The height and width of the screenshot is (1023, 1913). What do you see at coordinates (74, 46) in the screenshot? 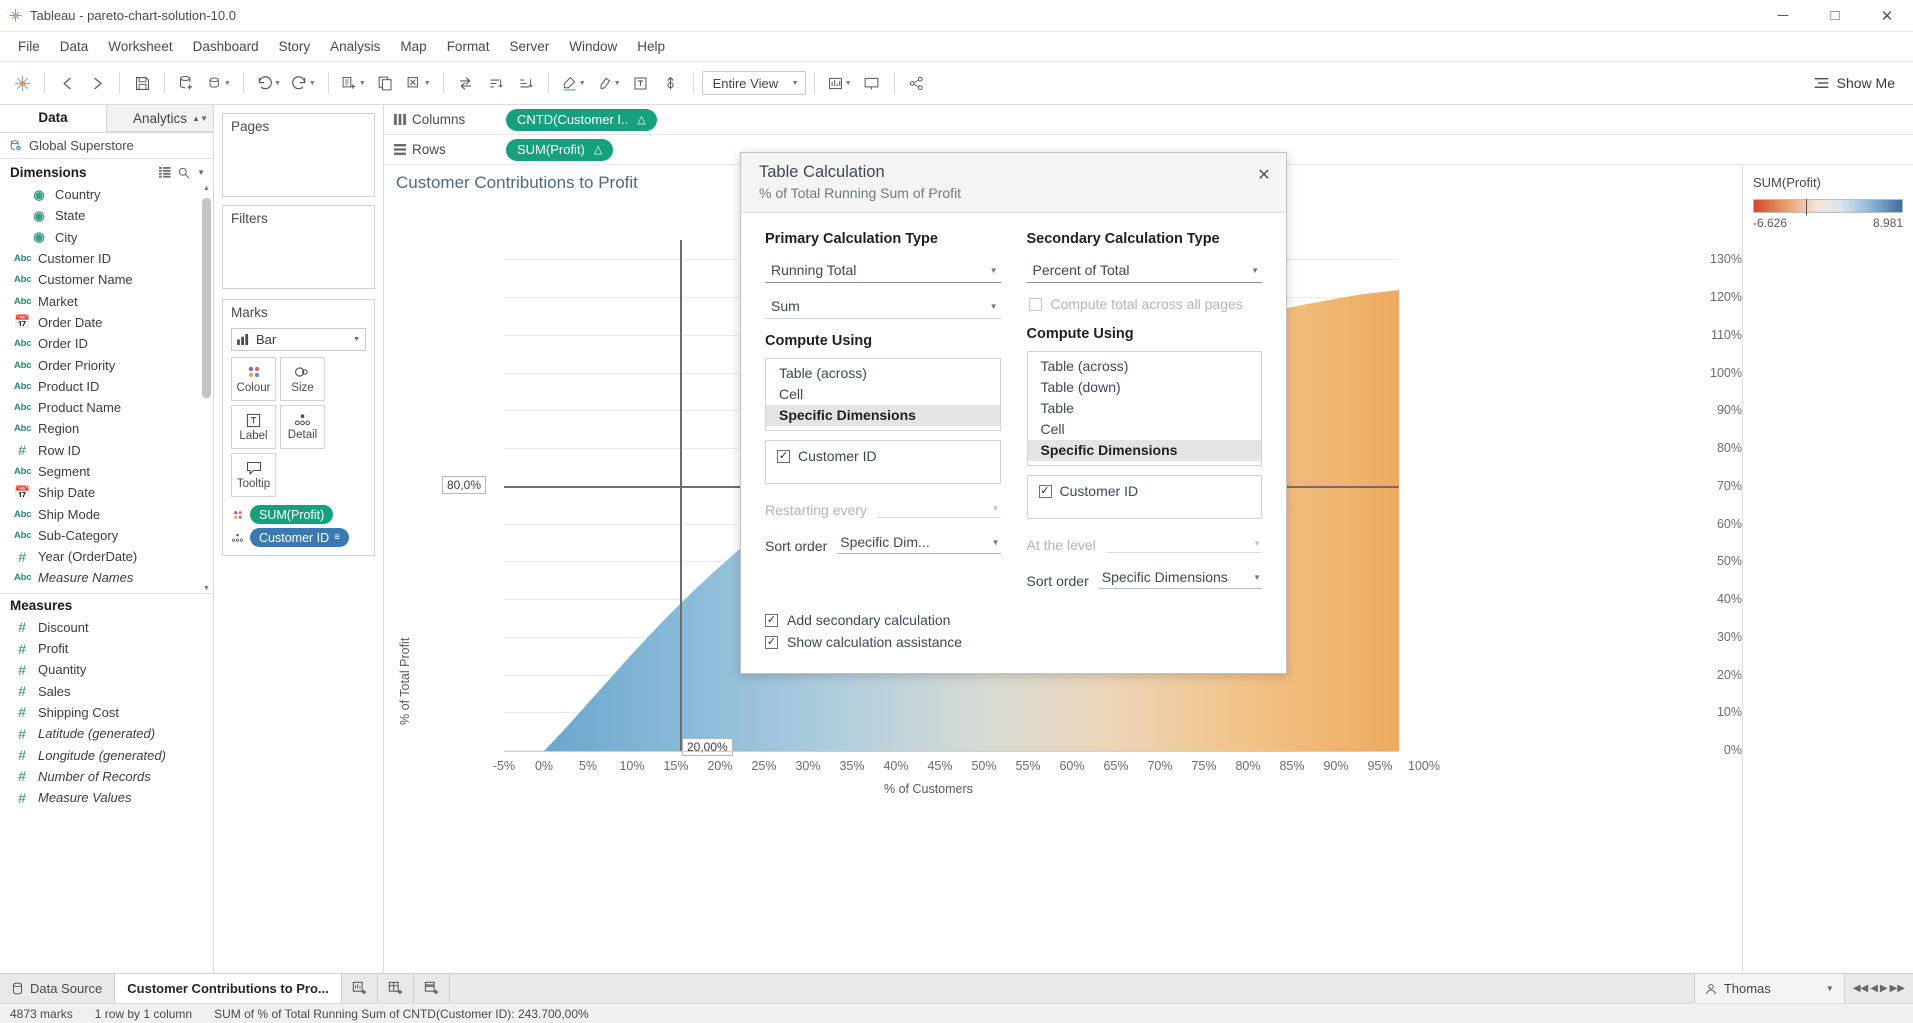
I see `menu-data: Data` at bounding box center [74, 46].